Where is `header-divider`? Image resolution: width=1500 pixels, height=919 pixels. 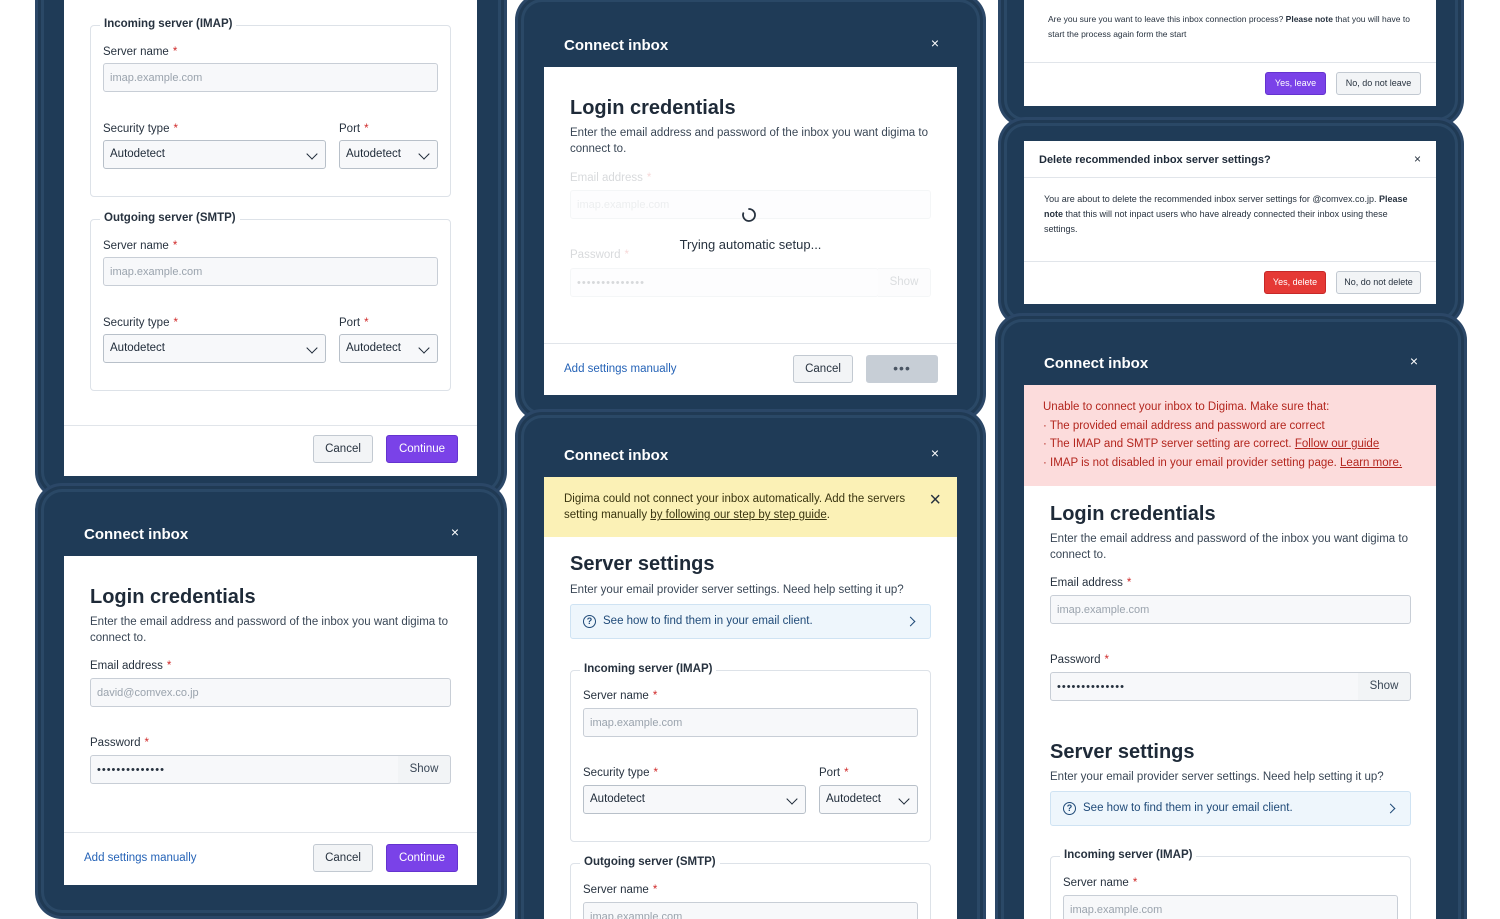 header-divider is located at coordinates (1230, 177).